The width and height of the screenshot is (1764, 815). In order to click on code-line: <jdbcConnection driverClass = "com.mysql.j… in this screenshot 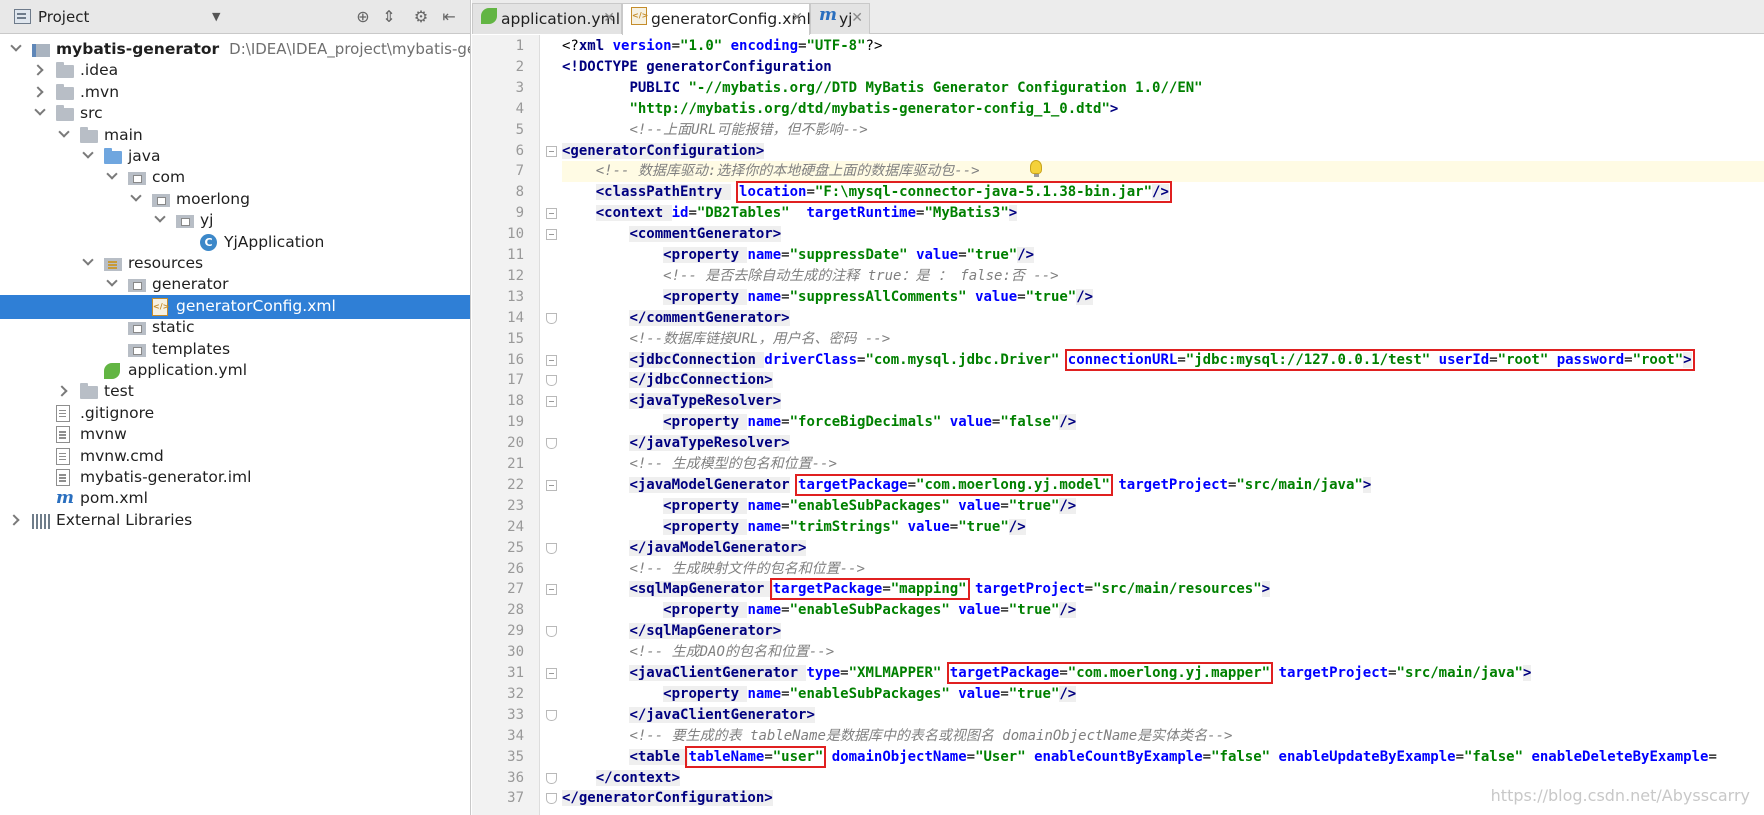, I will do `click(1163, 359)`.